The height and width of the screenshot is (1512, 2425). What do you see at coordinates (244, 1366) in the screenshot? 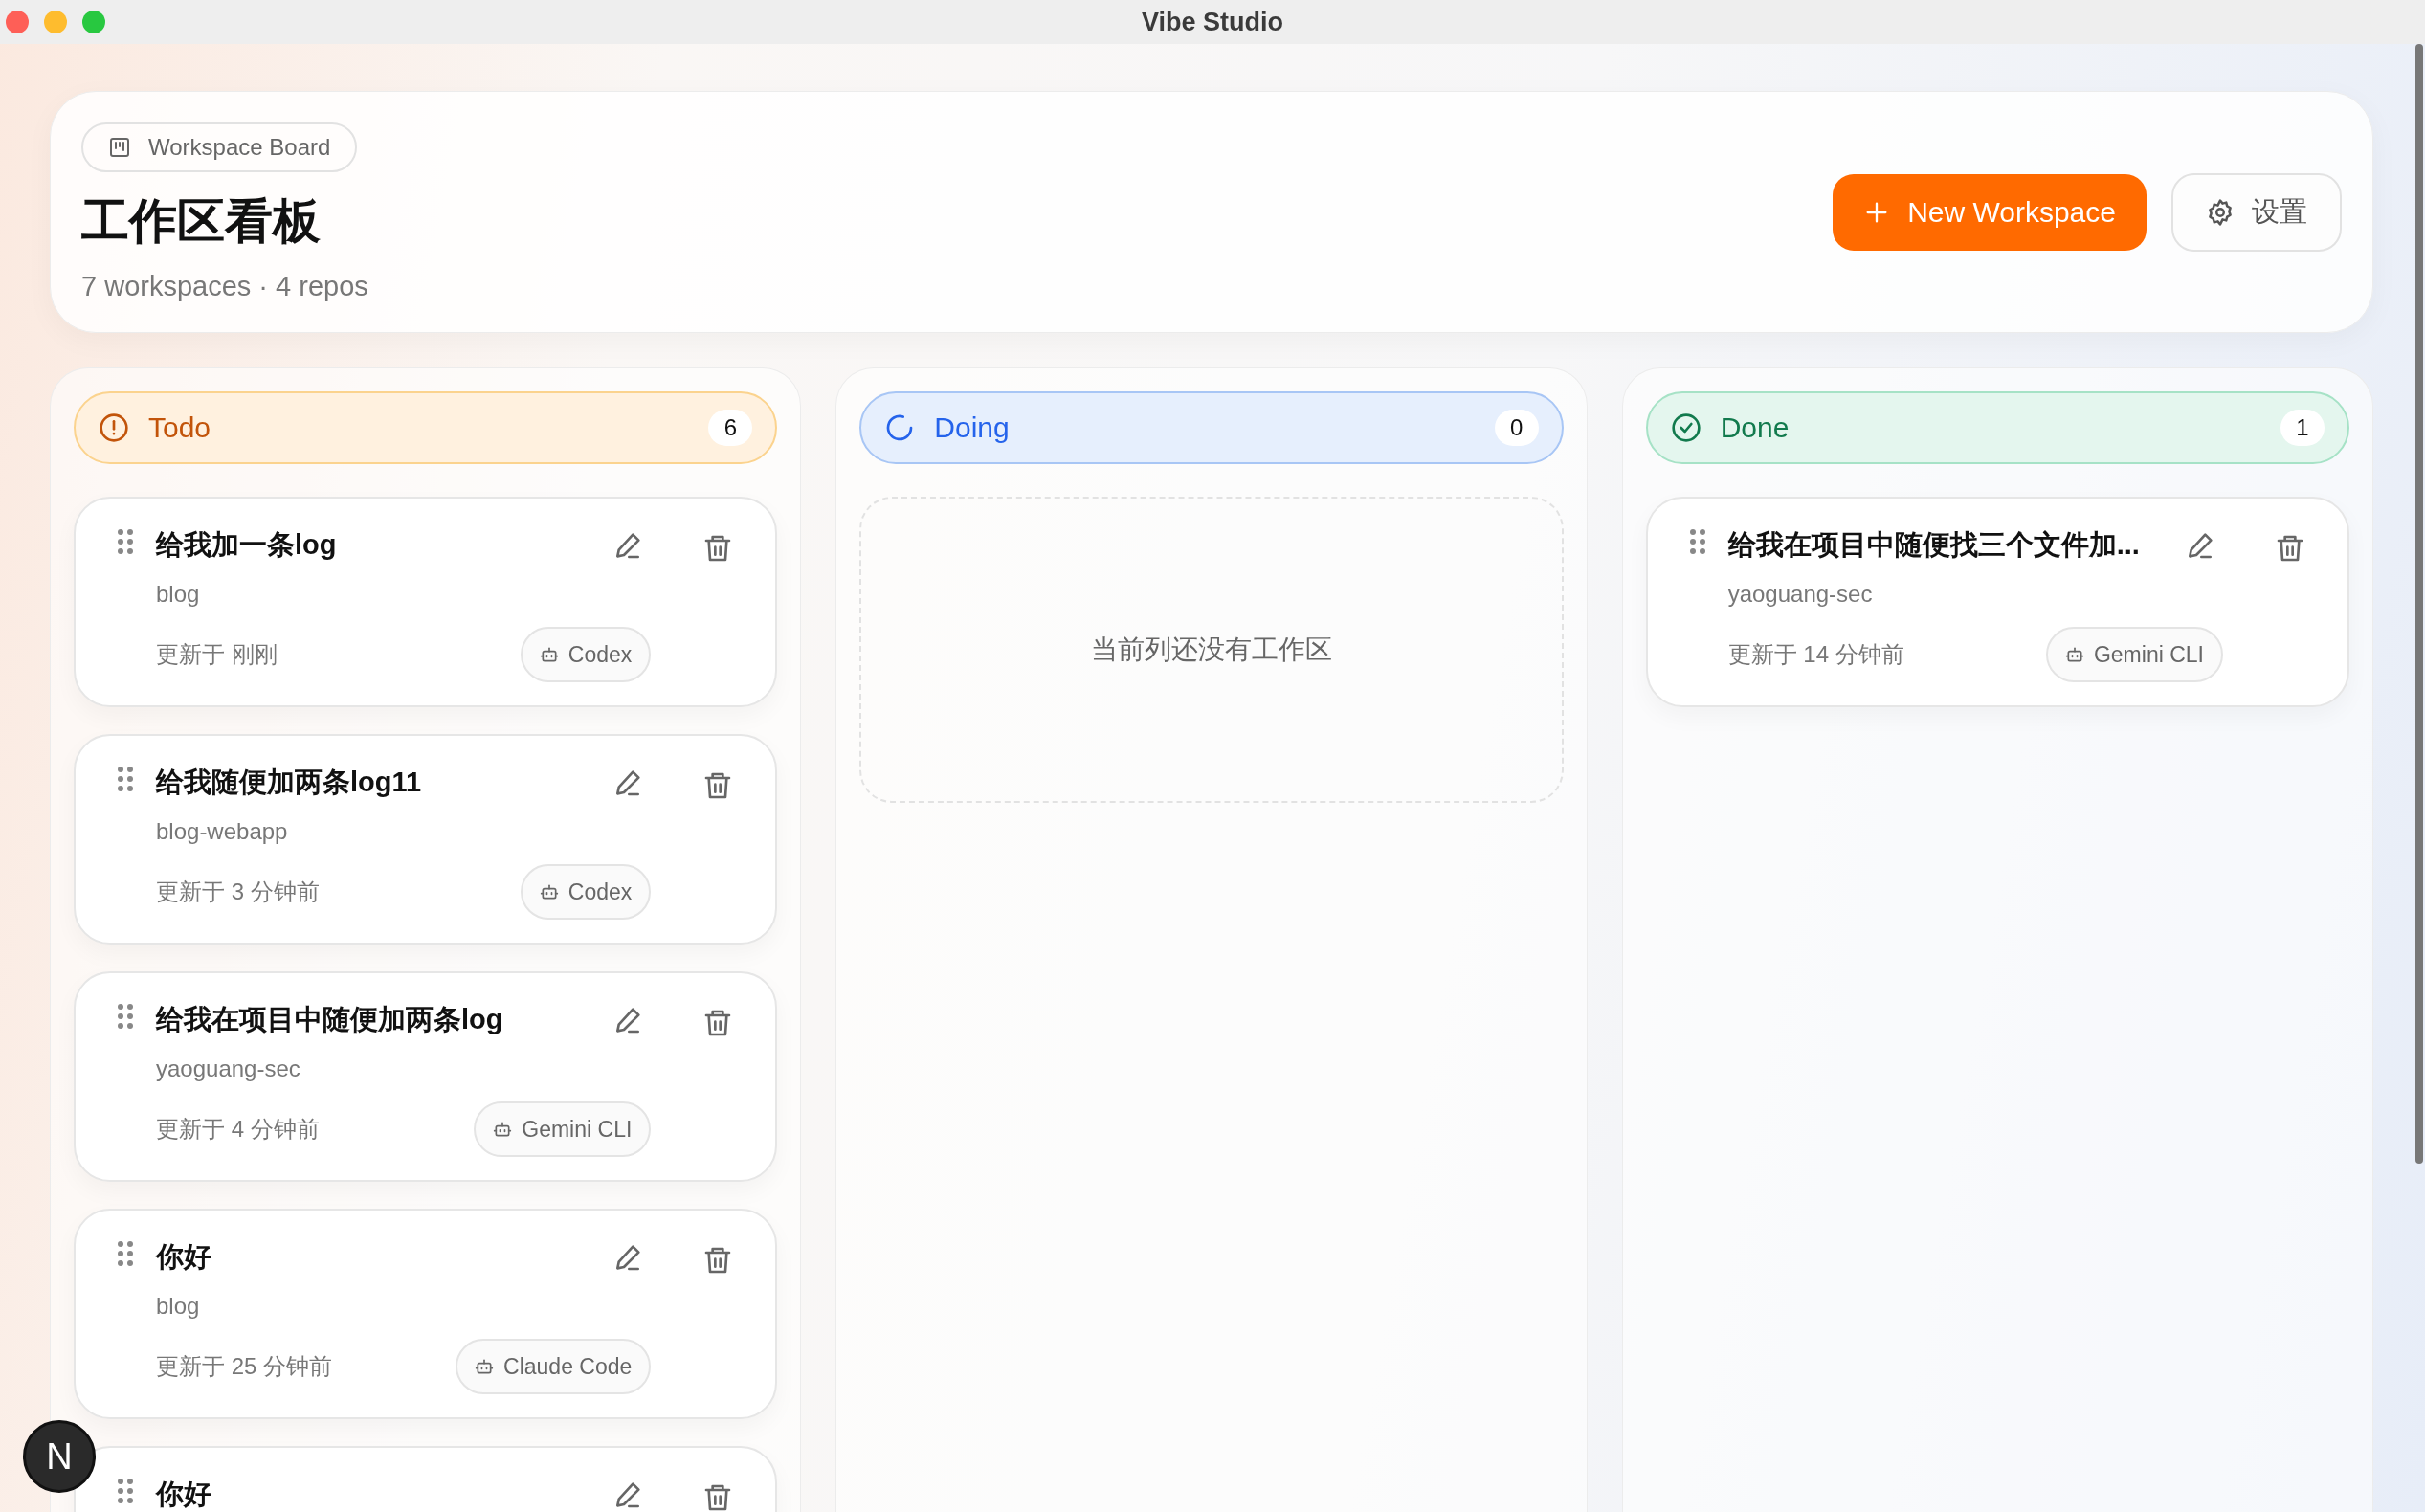
I see `updated-time: 更新于 25 分钟前` at bounding box center [244, 1366].